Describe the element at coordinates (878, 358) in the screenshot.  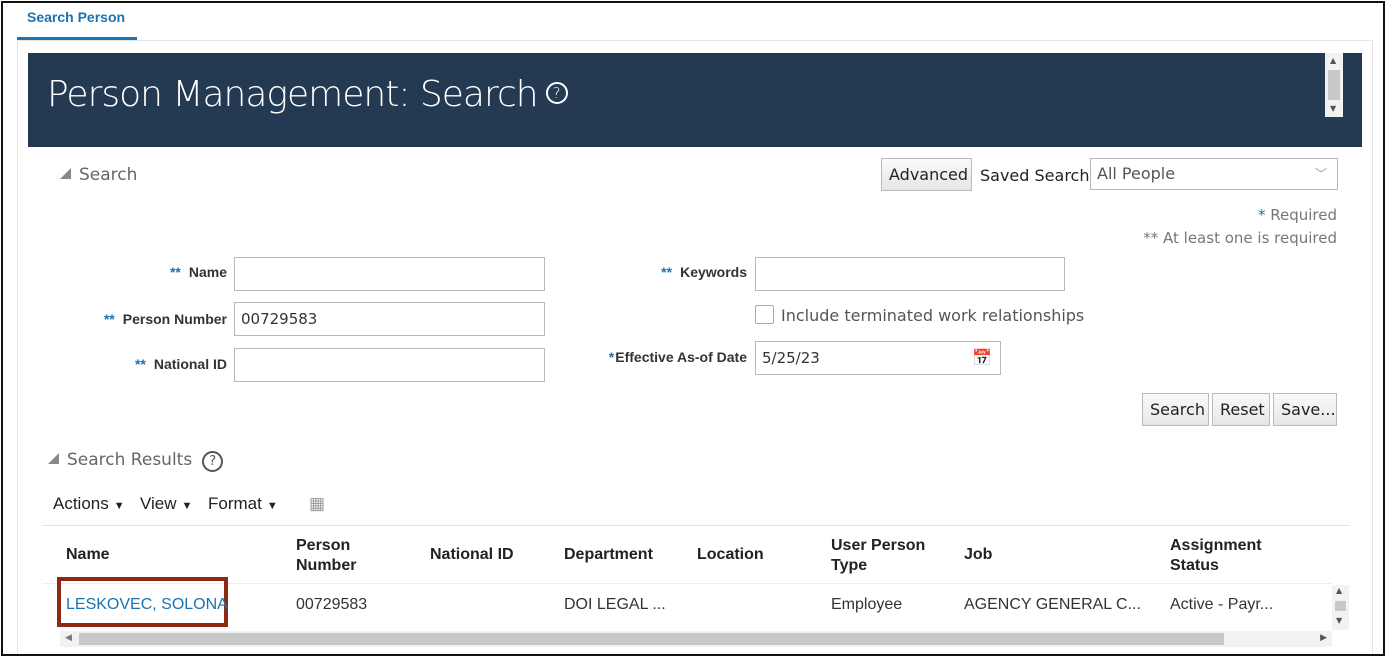
I see `effective-date-input: 5/25/23 📅` at that location.